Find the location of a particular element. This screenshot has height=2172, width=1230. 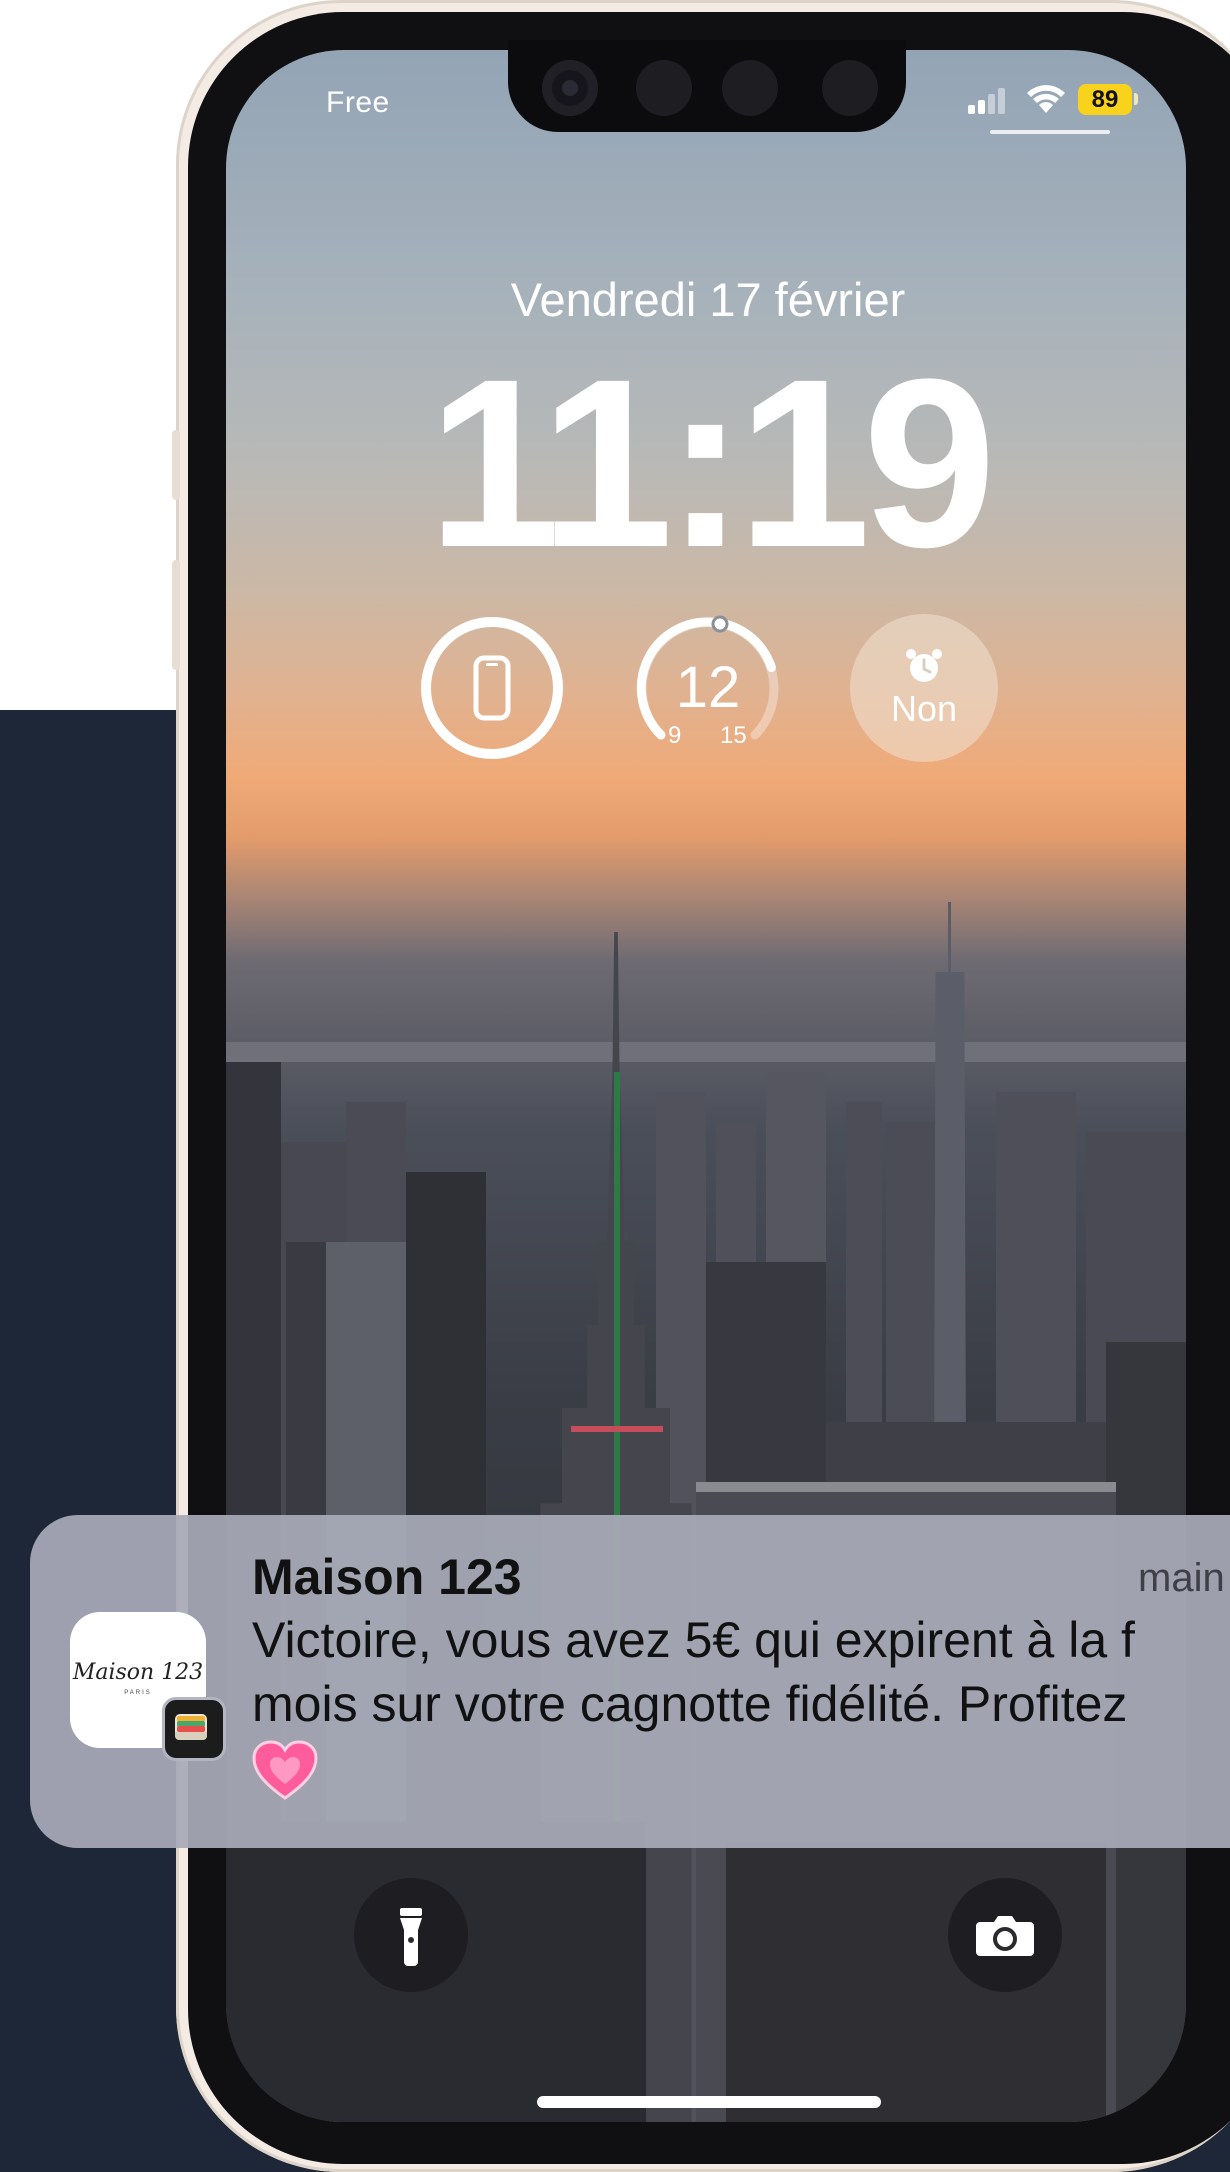

camera-button is located at coordinates (1005, 1935).